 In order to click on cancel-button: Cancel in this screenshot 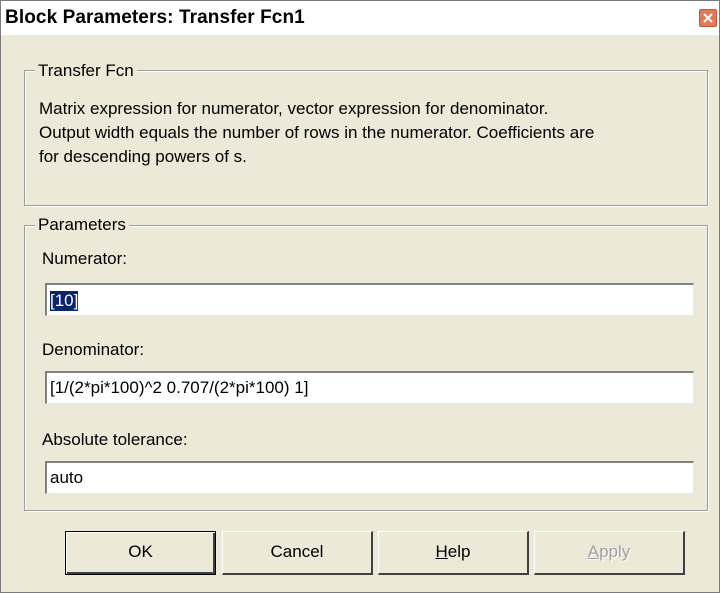, I will do `click(297, 553)`.